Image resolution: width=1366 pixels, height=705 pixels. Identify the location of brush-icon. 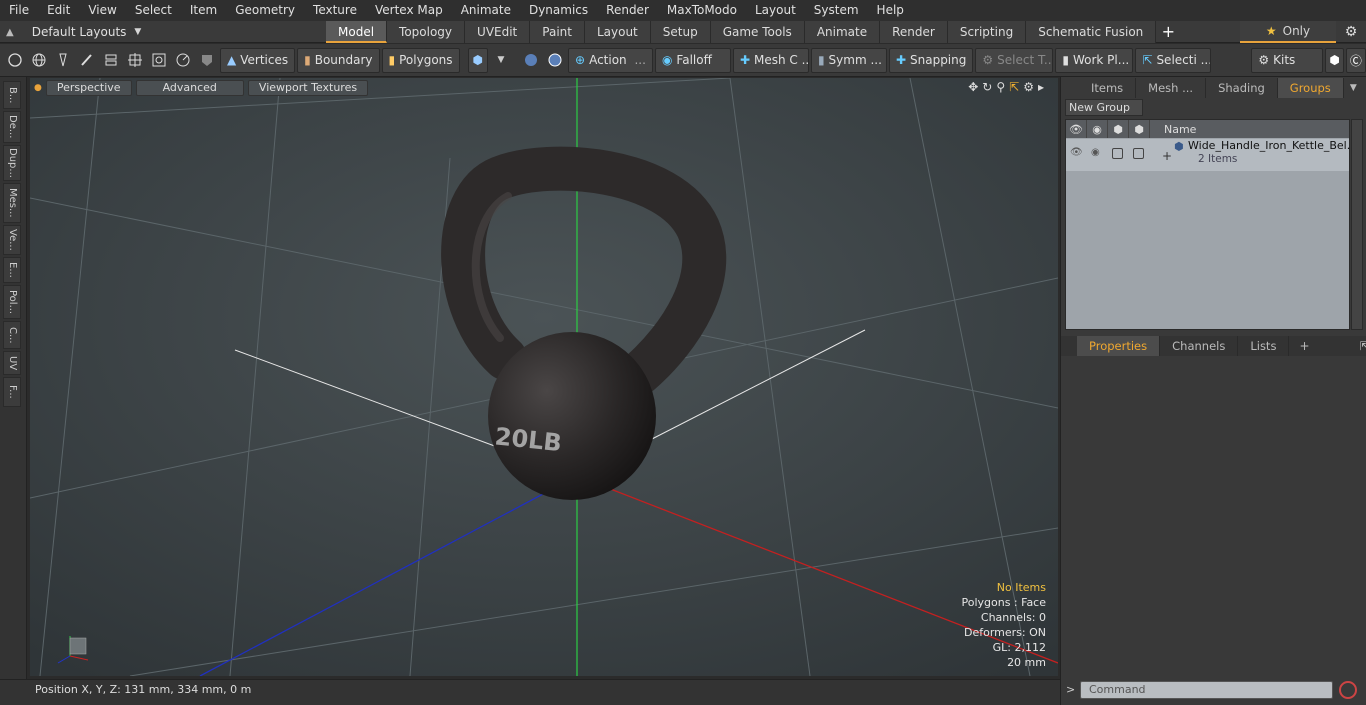
(87, 60).